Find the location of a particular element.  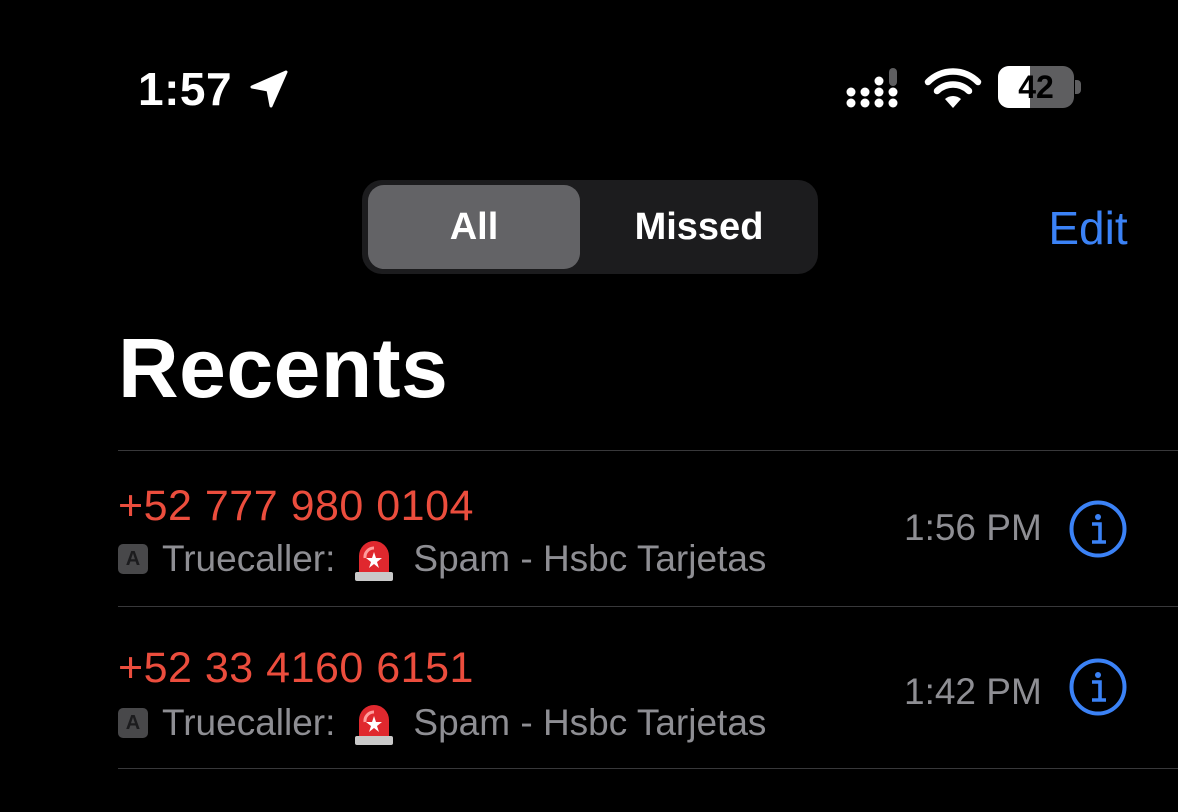

status-time: 1:57 is located at coordinates (185, 89).